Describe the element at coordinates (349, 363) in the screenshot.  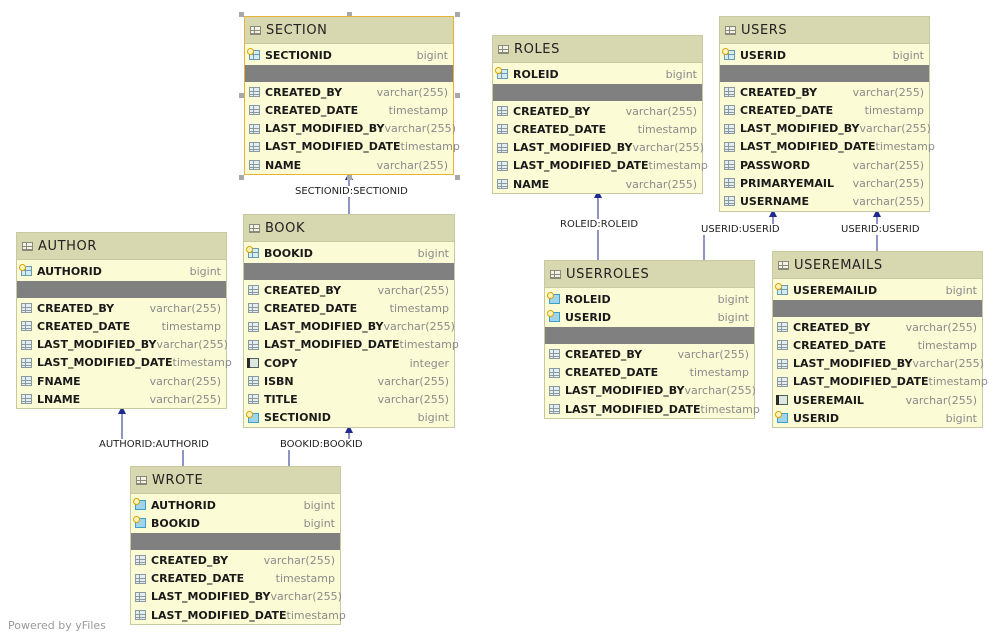
I see `table-row: COPY integer` at that location.